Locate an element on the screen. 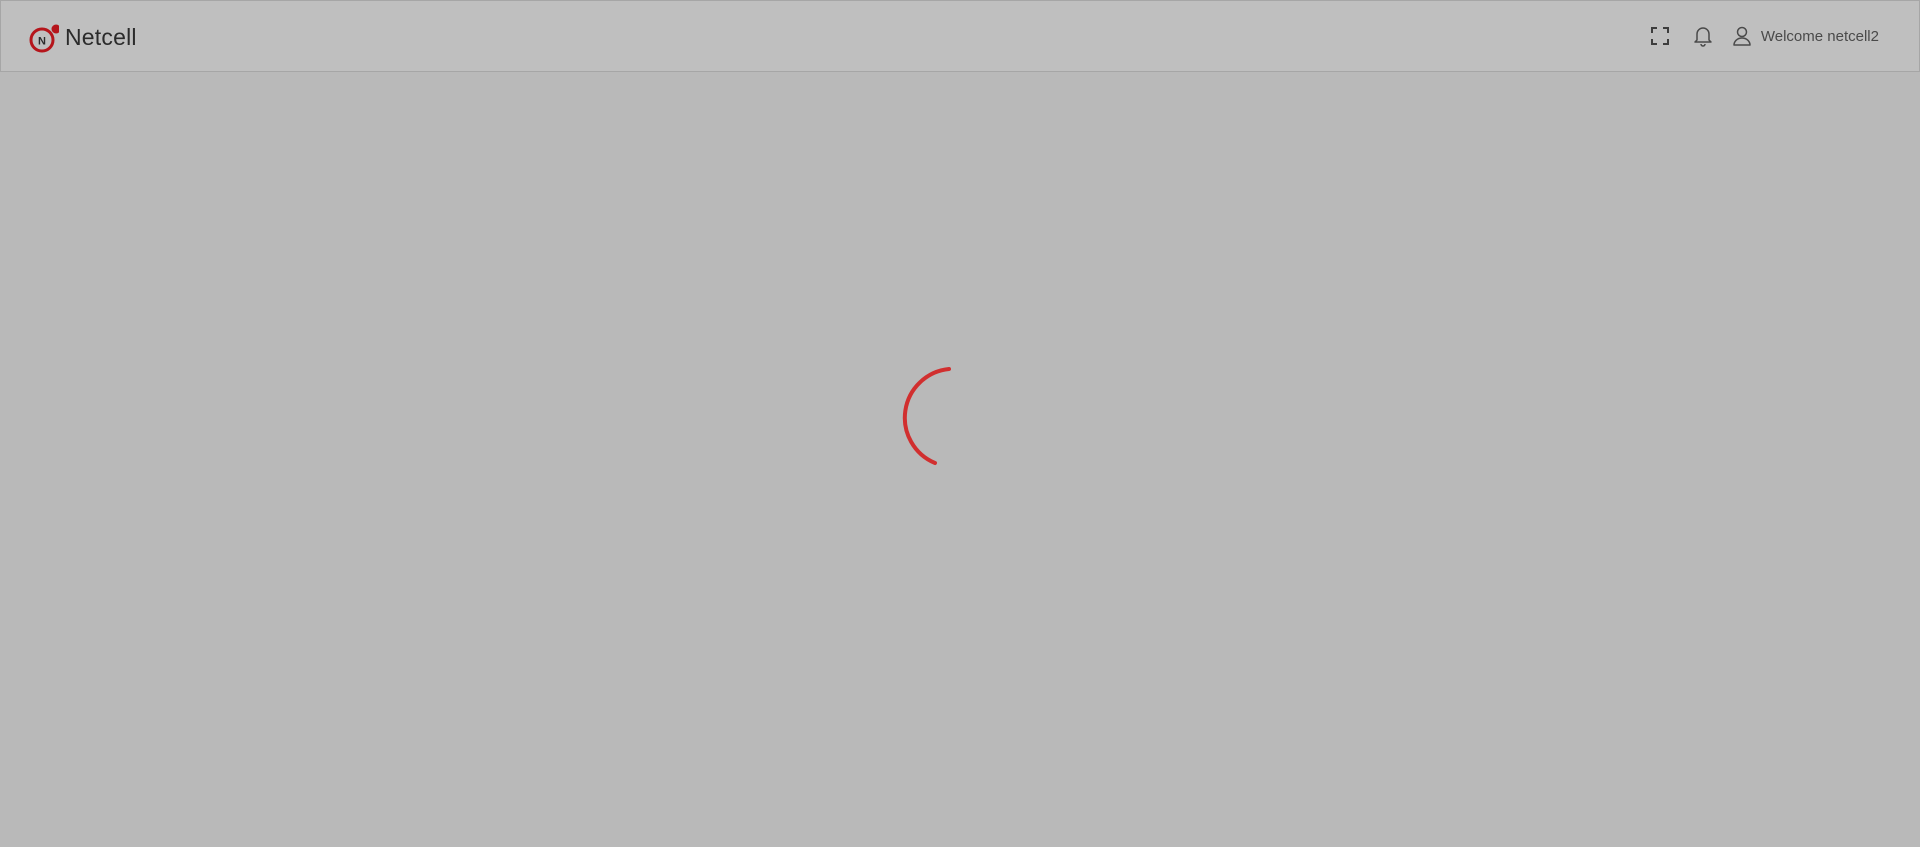  fullscreen-button is located at coordinates (1660, 36).